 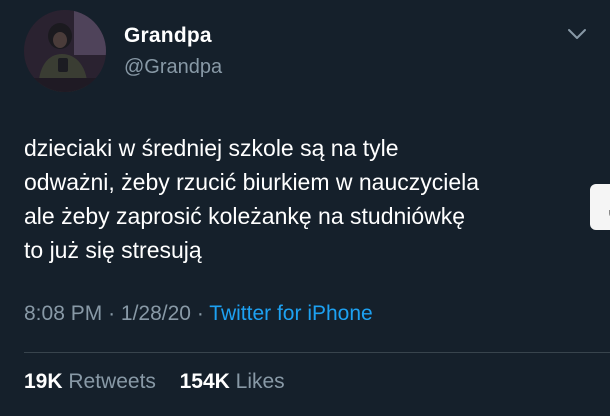 I want to click on tweet-date: 1/28/20, so click(x=156, y=313).